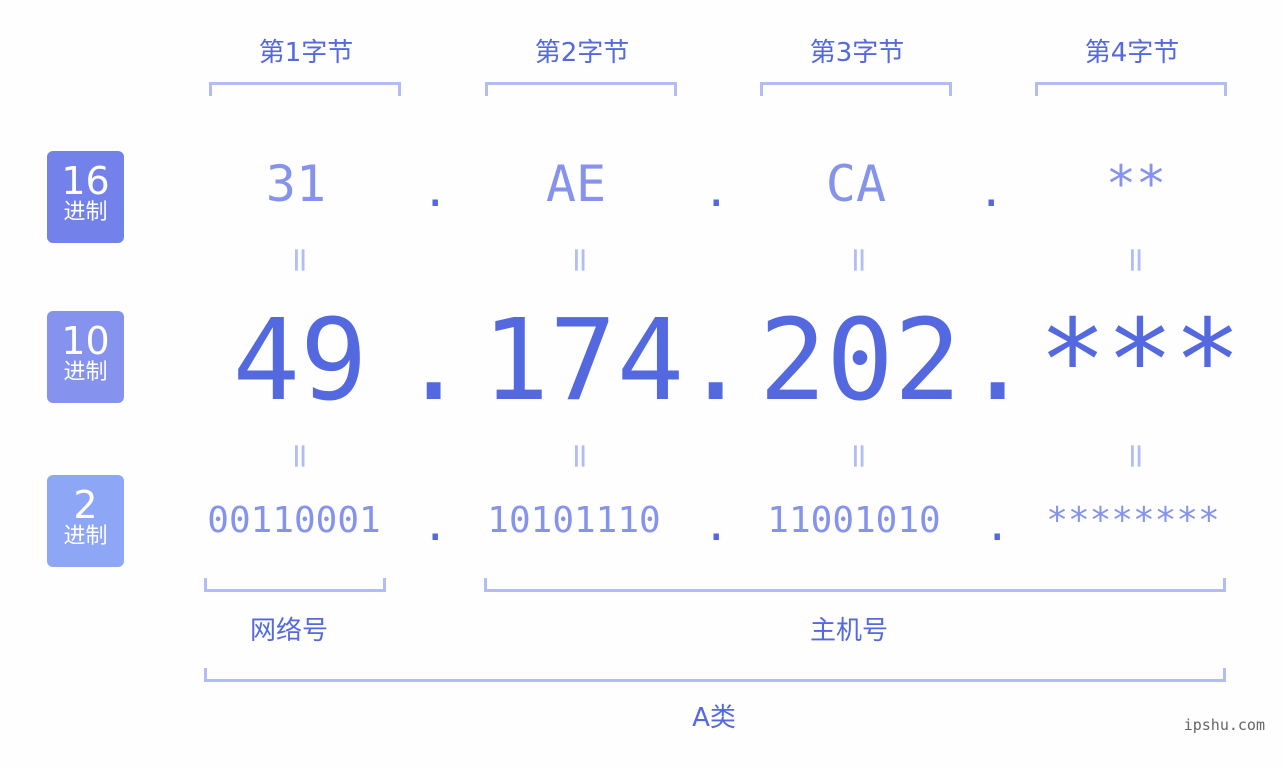 This screenshot has width=1285, height=767. I want to click on badge-dec-base: 10, so click(85, 341).